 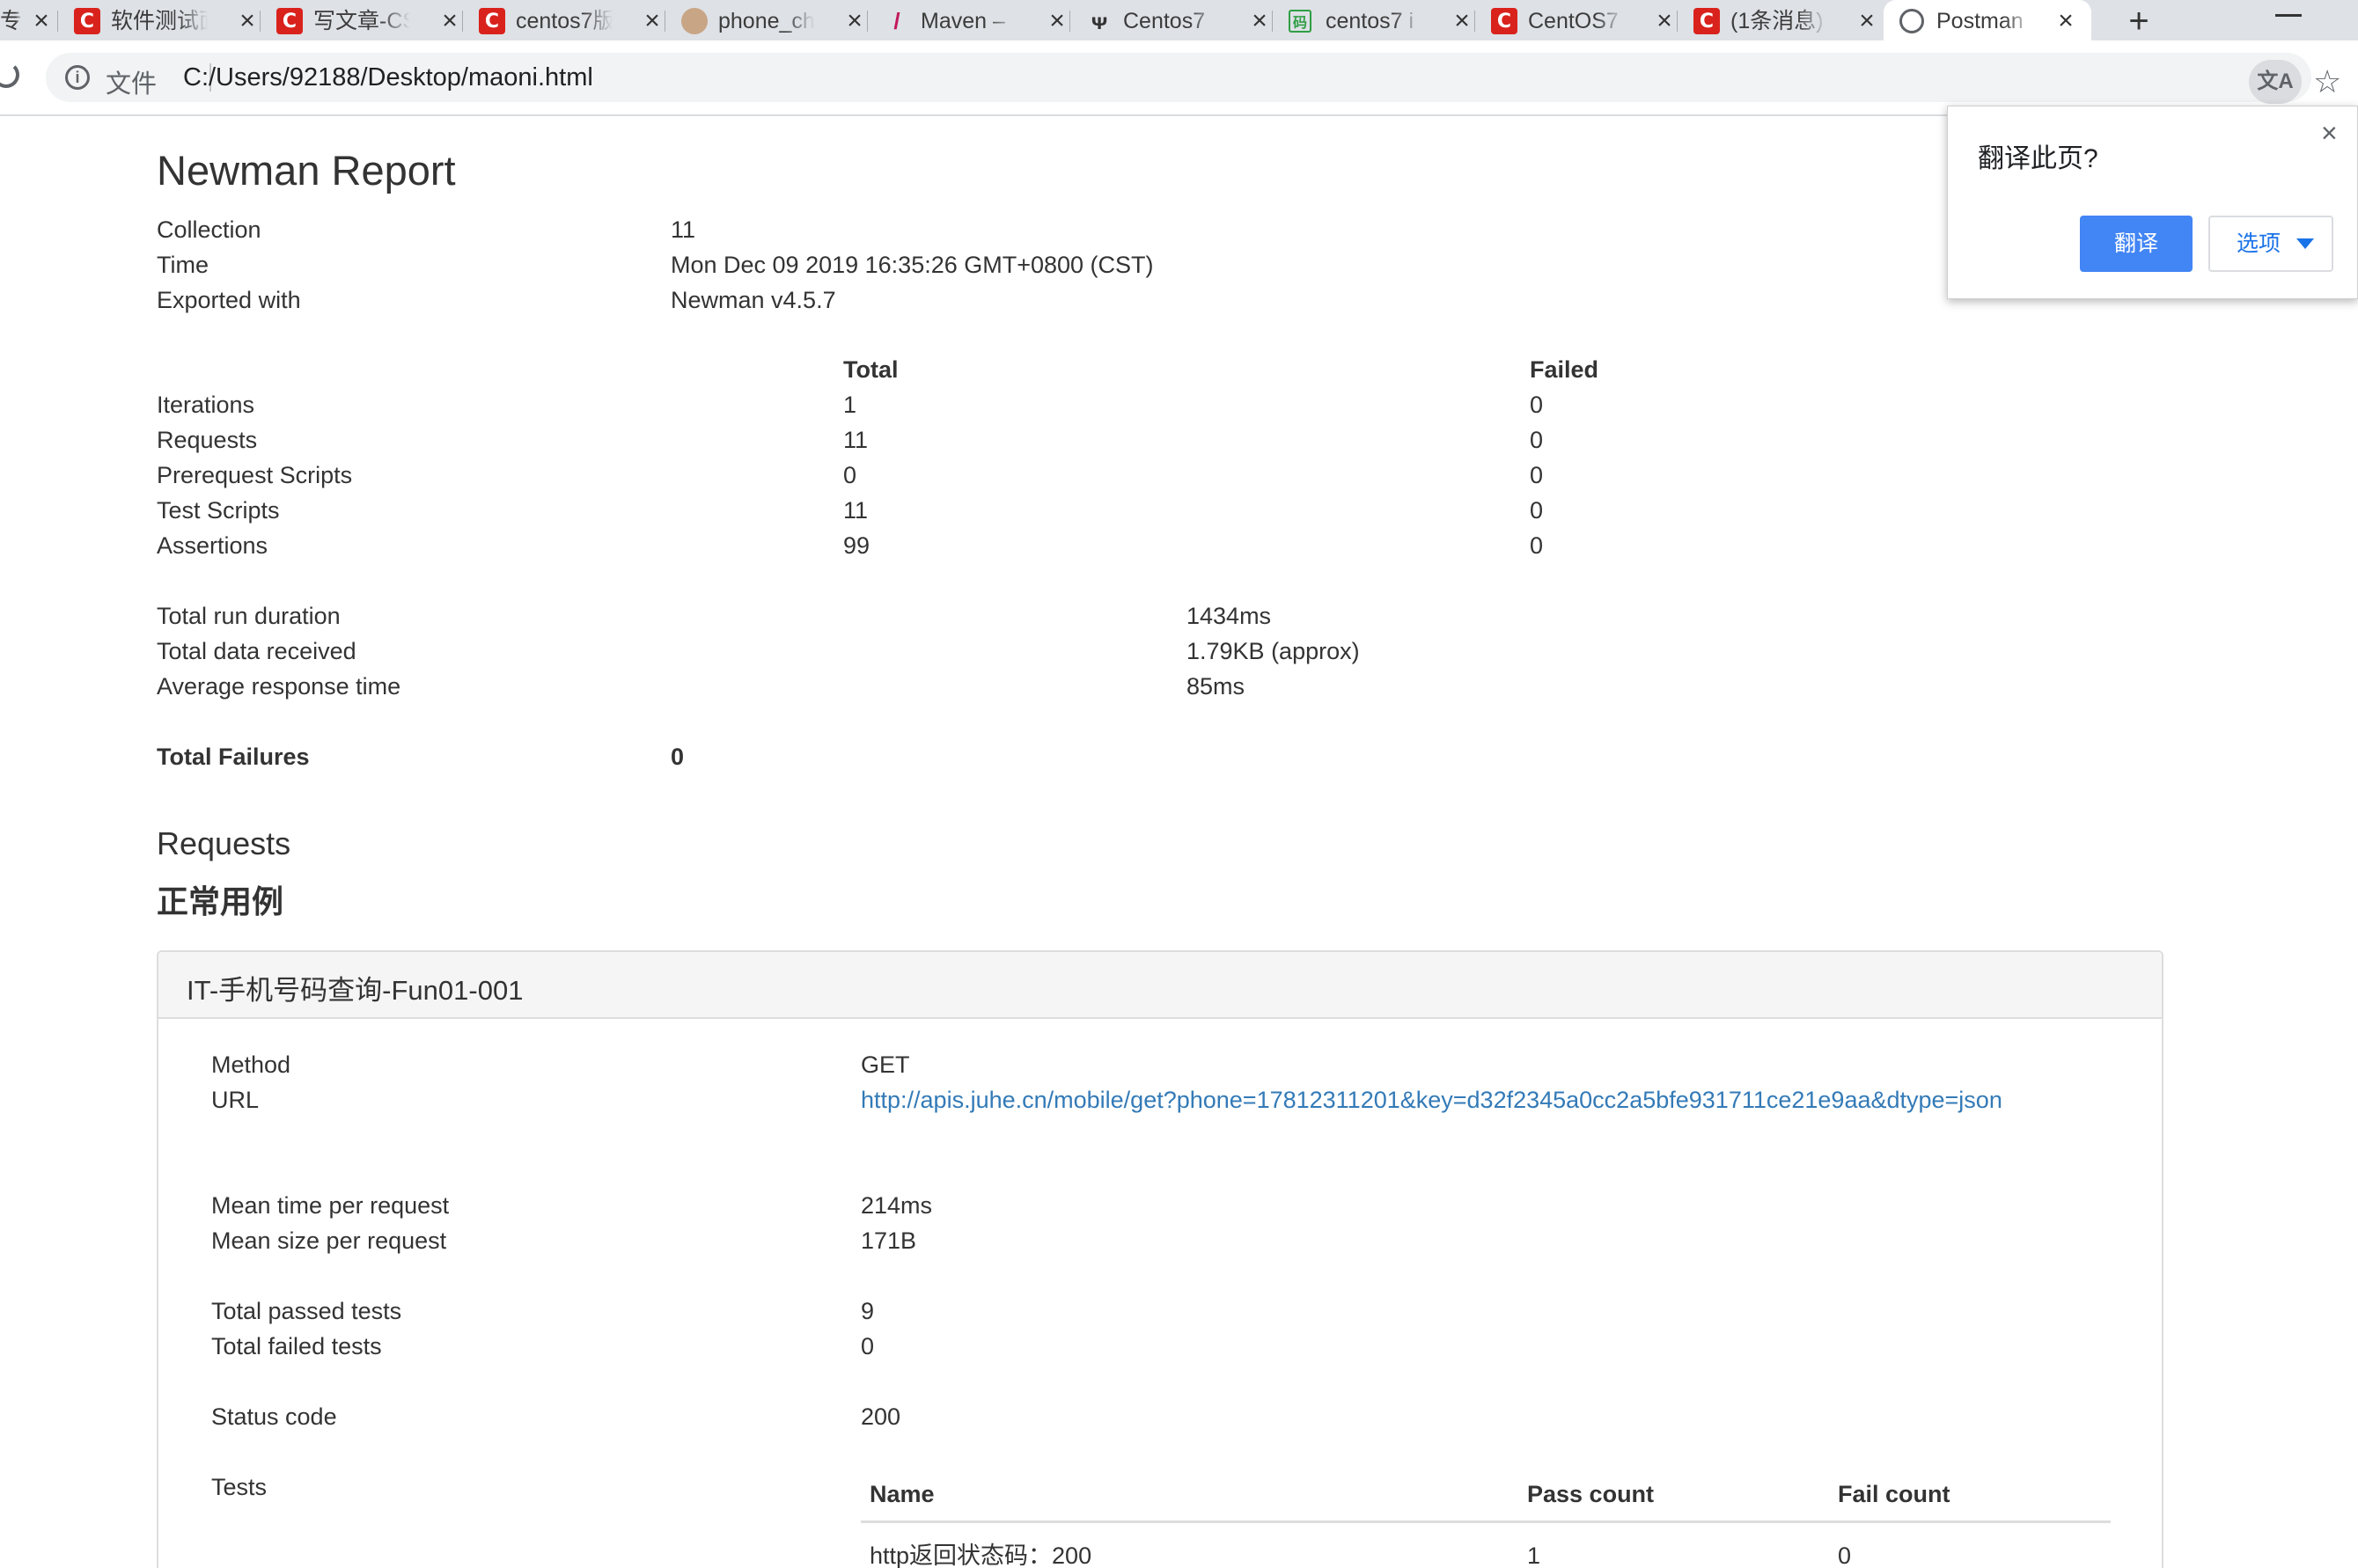 I want to click on method-value: GET, so click(x=885, y=1064).